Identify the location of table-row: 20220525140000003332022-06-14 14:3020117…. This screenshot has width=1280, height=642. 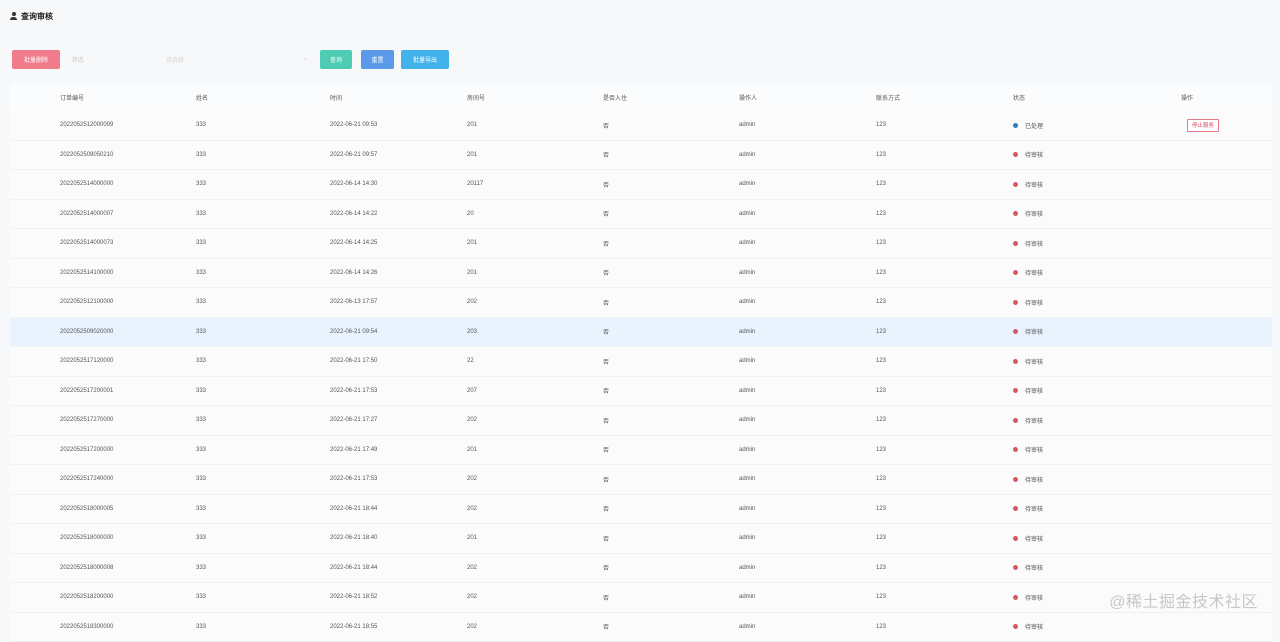
(641, 185).